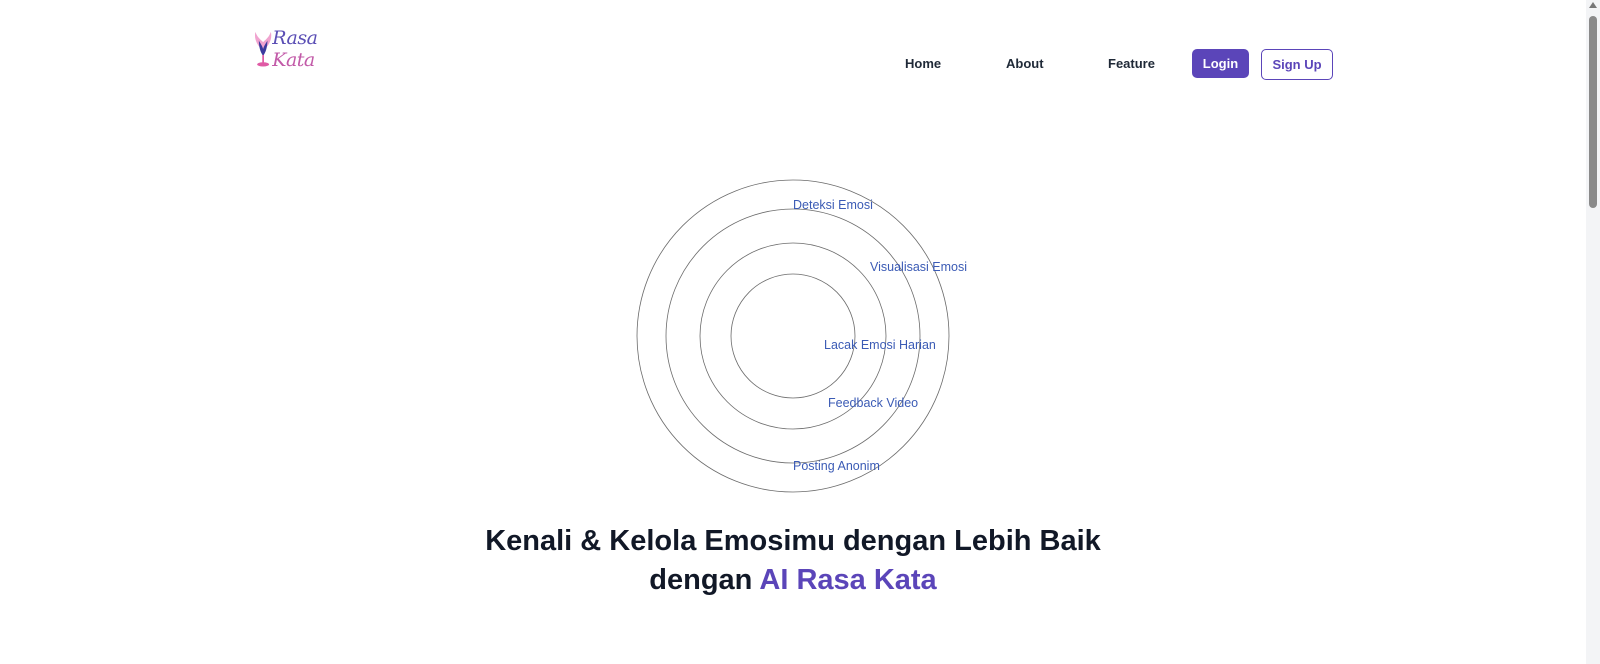  I want to click on hero-accent: AI Rasa Kata, so click(848, 580).